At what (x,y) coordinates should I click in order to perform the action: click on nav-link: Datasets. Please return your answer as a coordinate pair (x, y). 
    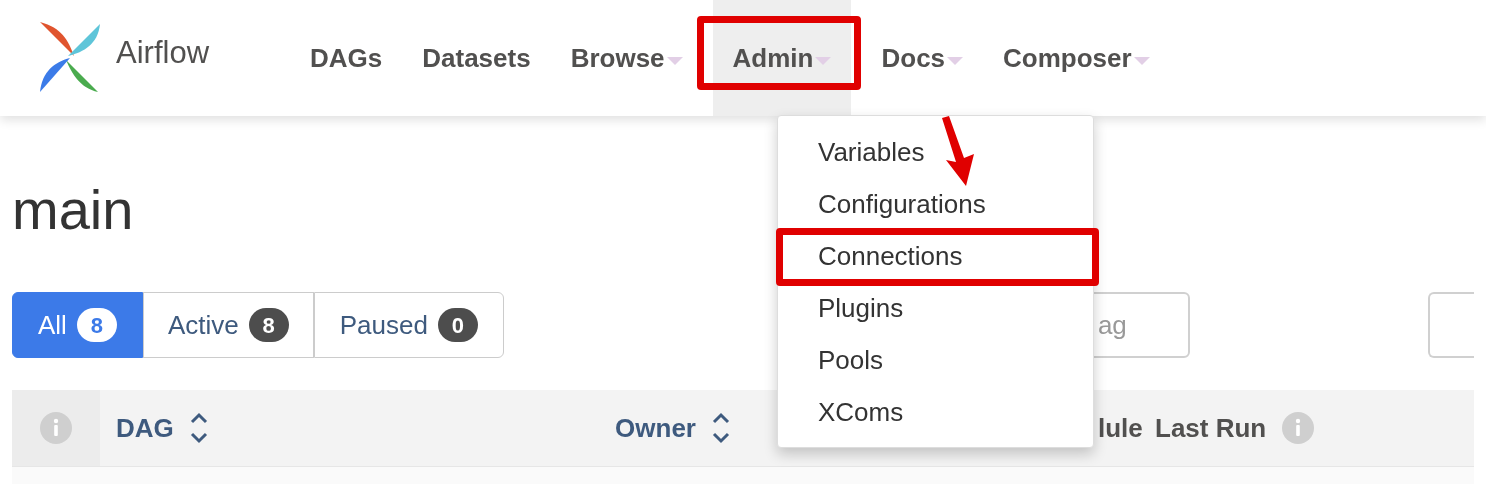
    Looking at the image, I should click on (476, 58).